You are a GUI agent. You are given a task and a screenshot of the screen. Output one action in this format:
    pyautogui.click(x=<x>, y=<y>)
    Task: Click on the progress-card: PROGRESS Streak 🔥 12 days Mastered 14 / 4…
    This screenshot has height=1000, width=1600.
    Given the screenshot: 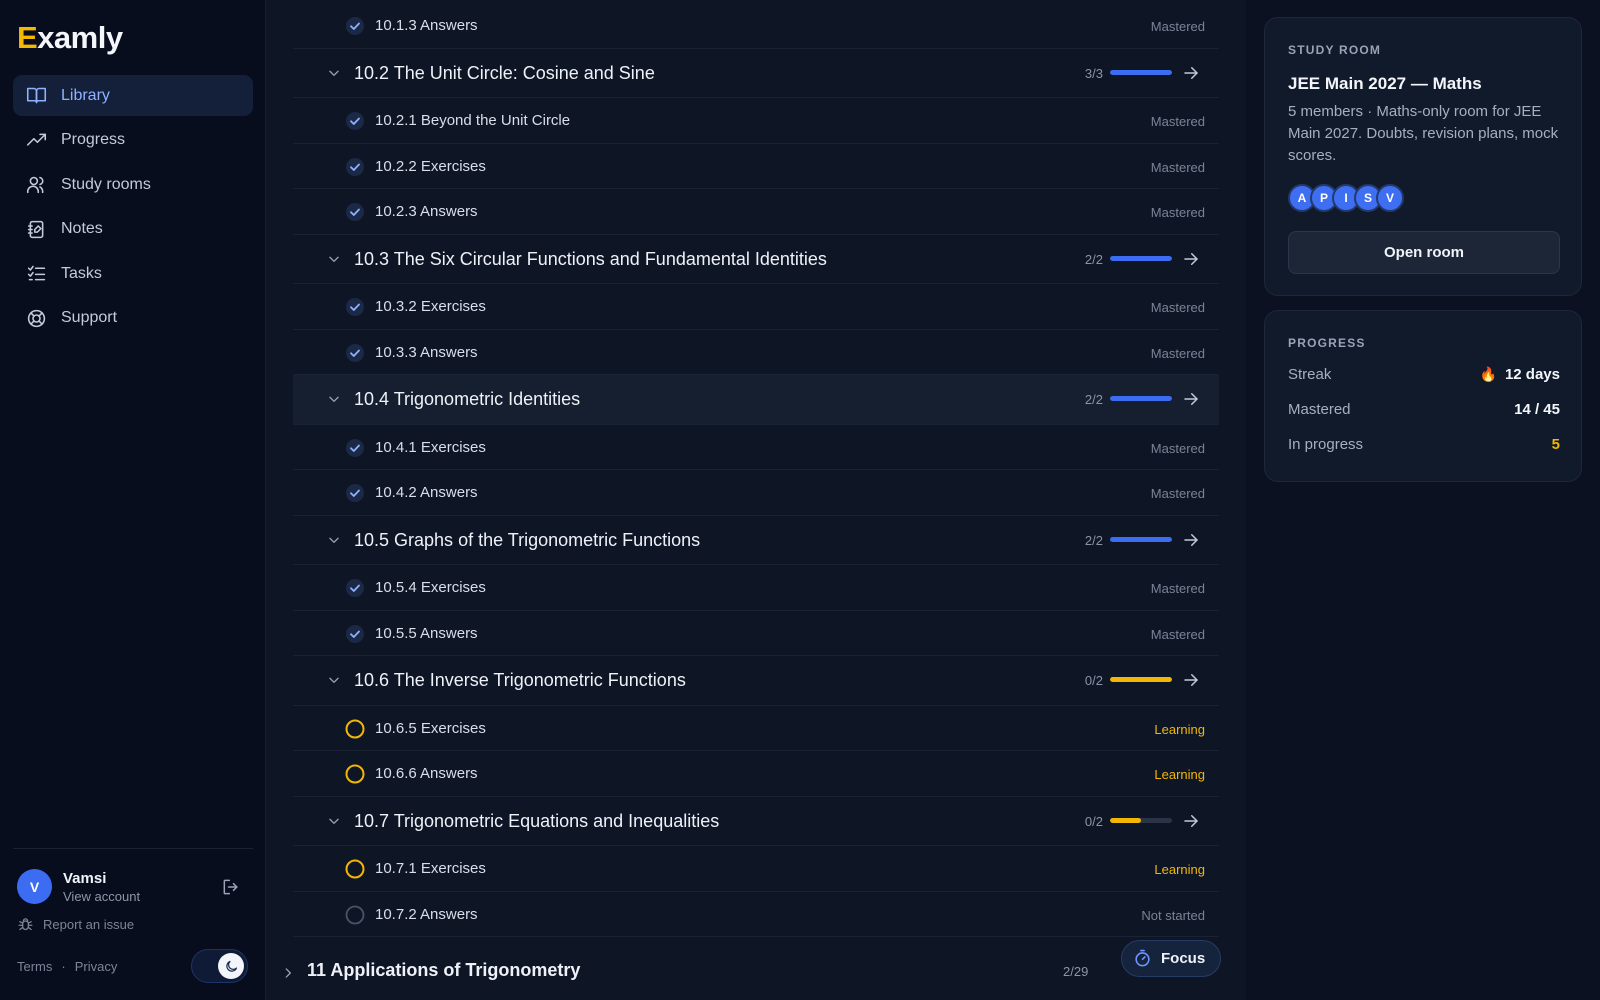 What is the action you would take?
    pyautogui.click(x=1423, y=396)
    